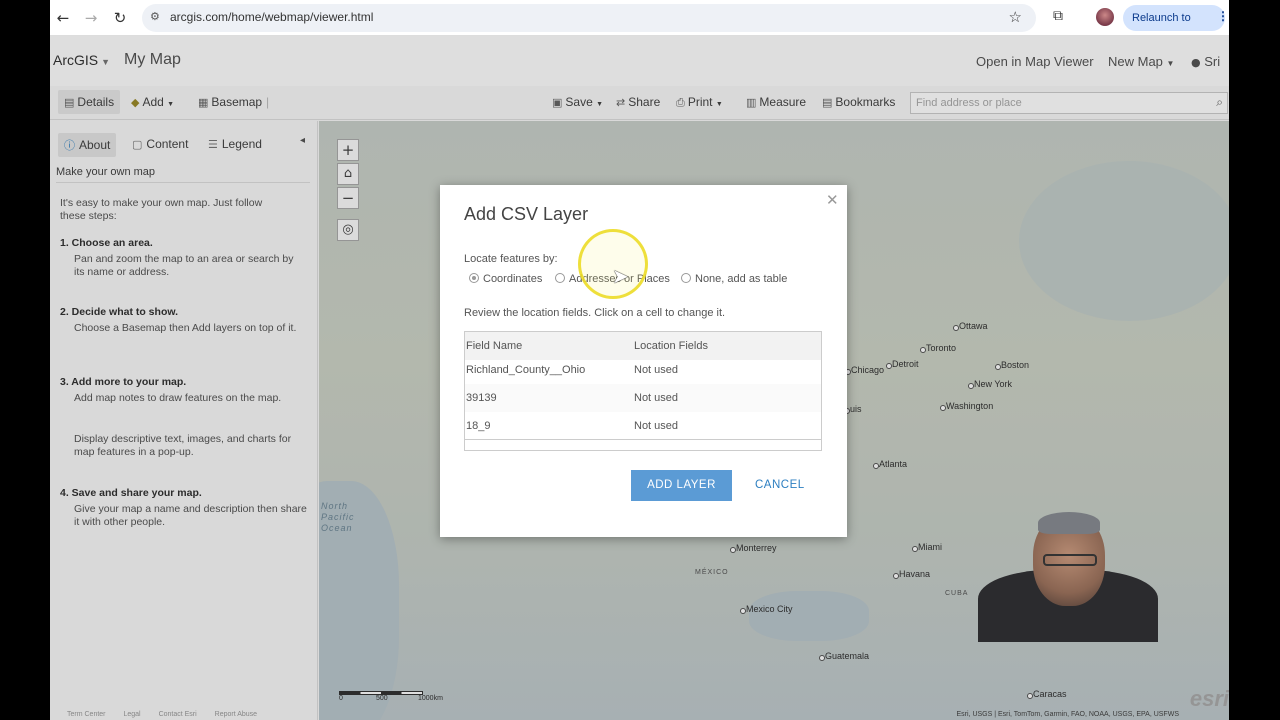  Describe the element at coordinates (513, 279) in the screenshot. I see `radio-label: Coordinates` at that location.